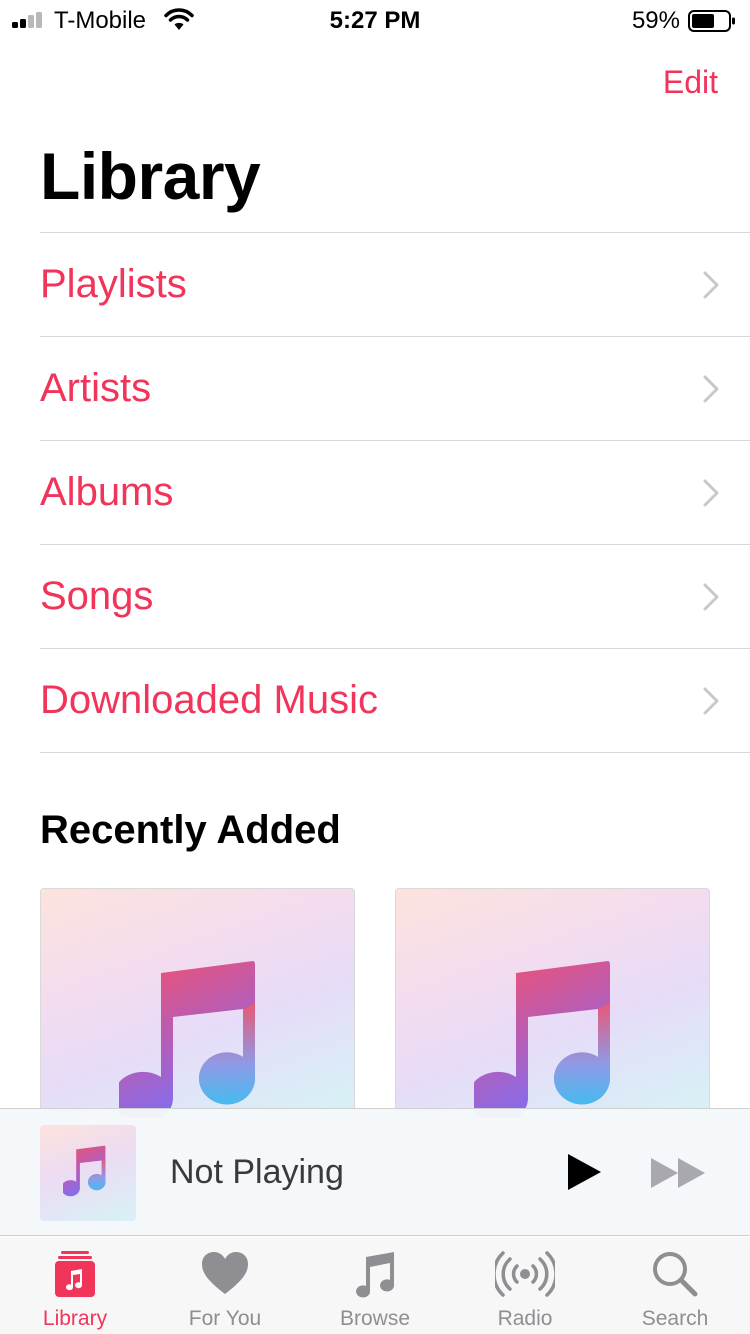  I want to click on now-playing-label: Not Playing, so click(257, 1172).